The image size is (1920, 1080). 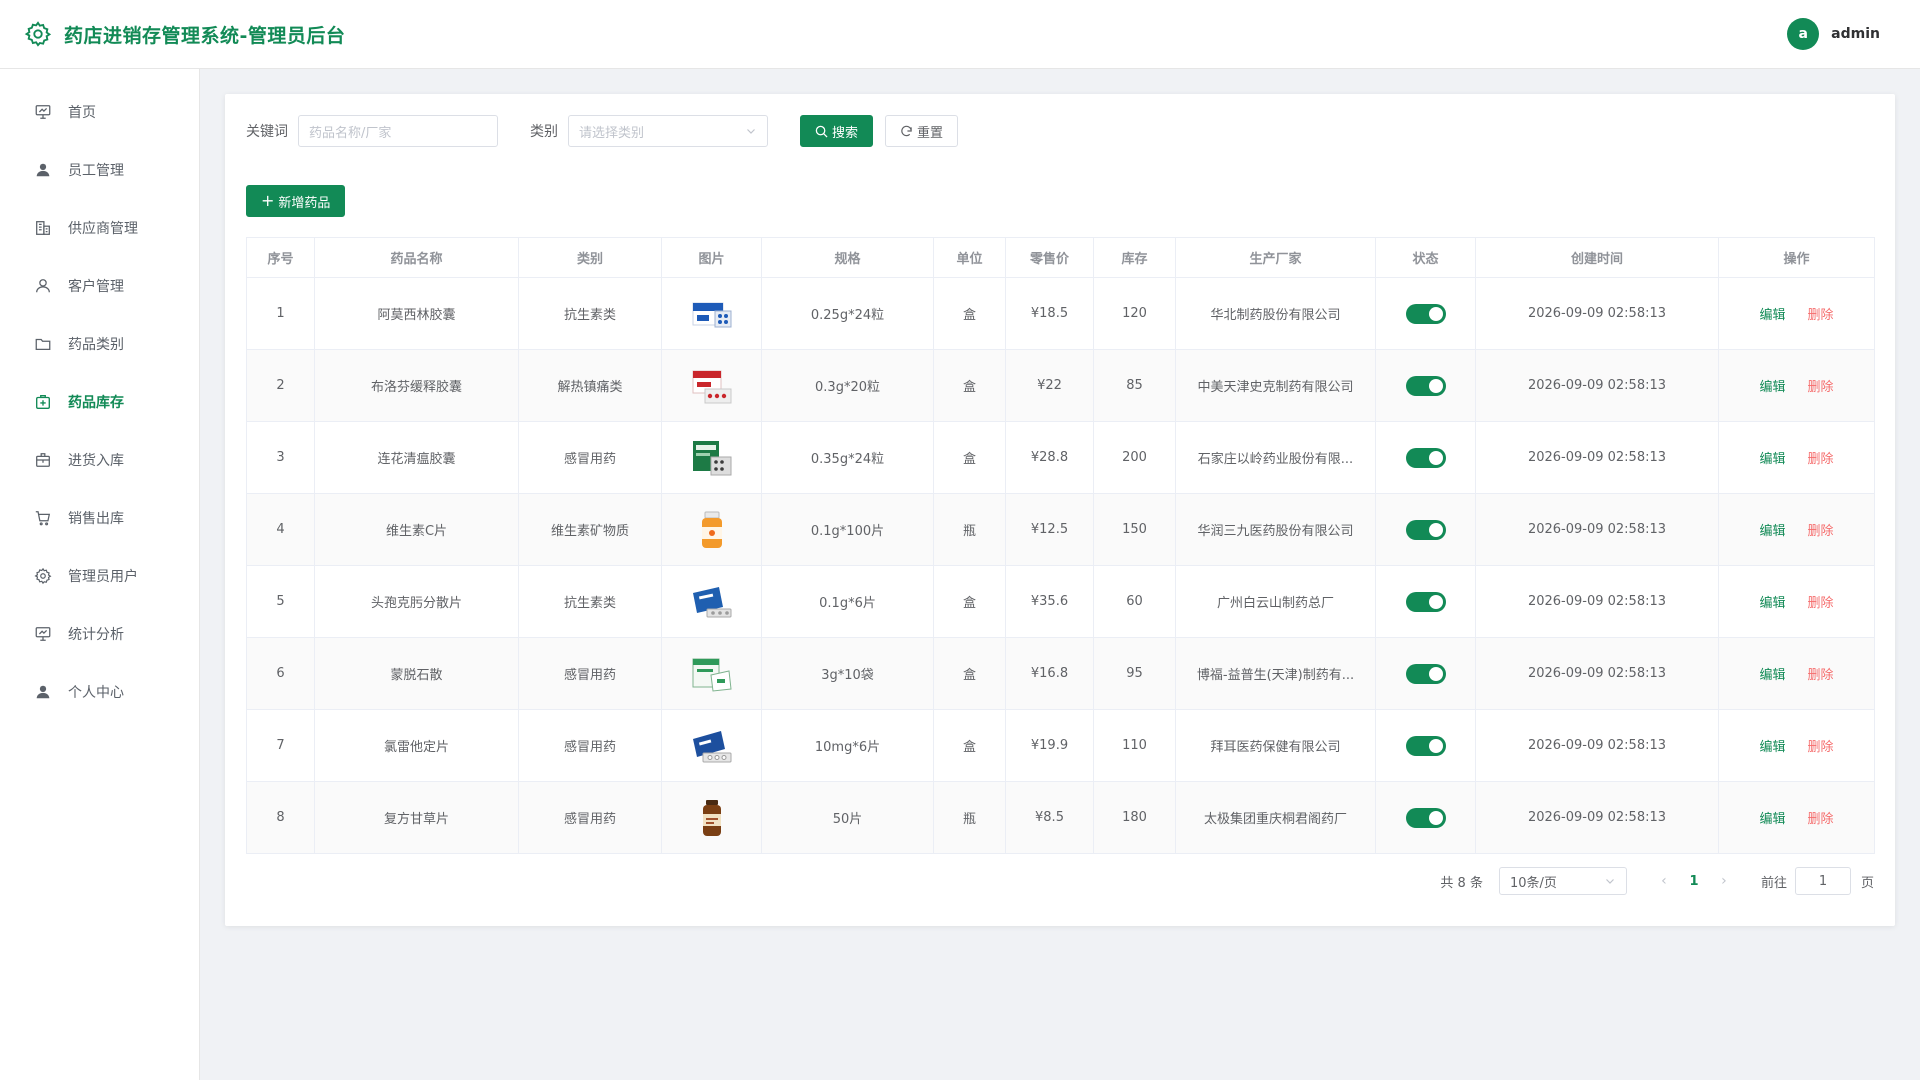 What do you see at coordinates (268, 200) in the screenshot?
I see `plus-icon: +` at bounding box center [268, 200].